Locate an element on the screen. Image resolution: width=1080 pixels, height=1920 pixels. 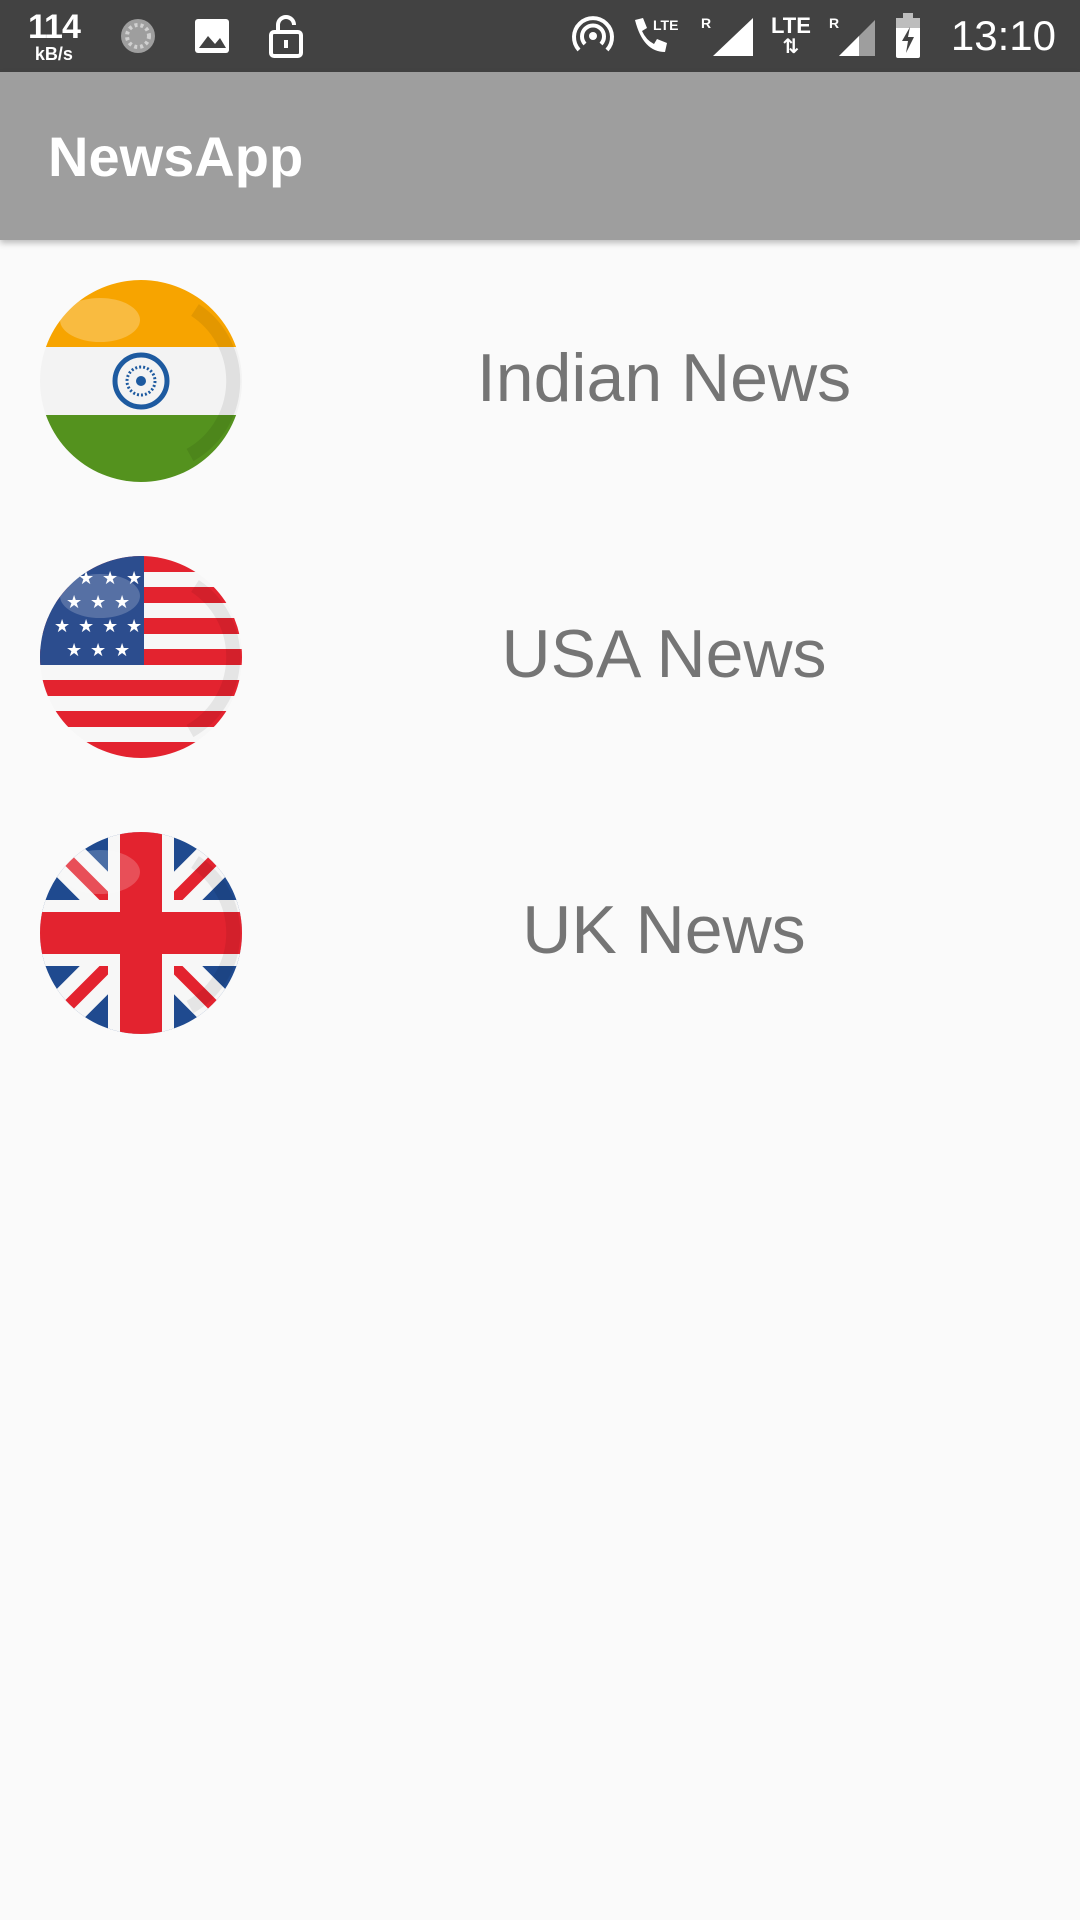
network-speed: 114 kB/s is located at coordinates (54, 35).